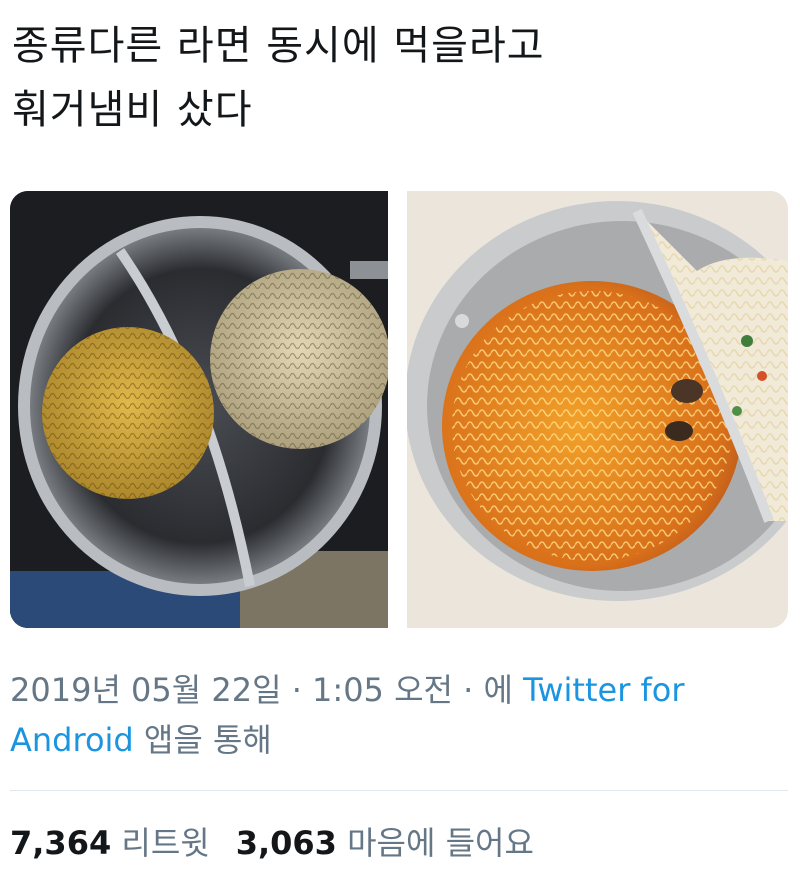 This screenshot has height=889, width=800. I want to click on likes-stat: 3,063 마음에 들어요, so click(385, 843).